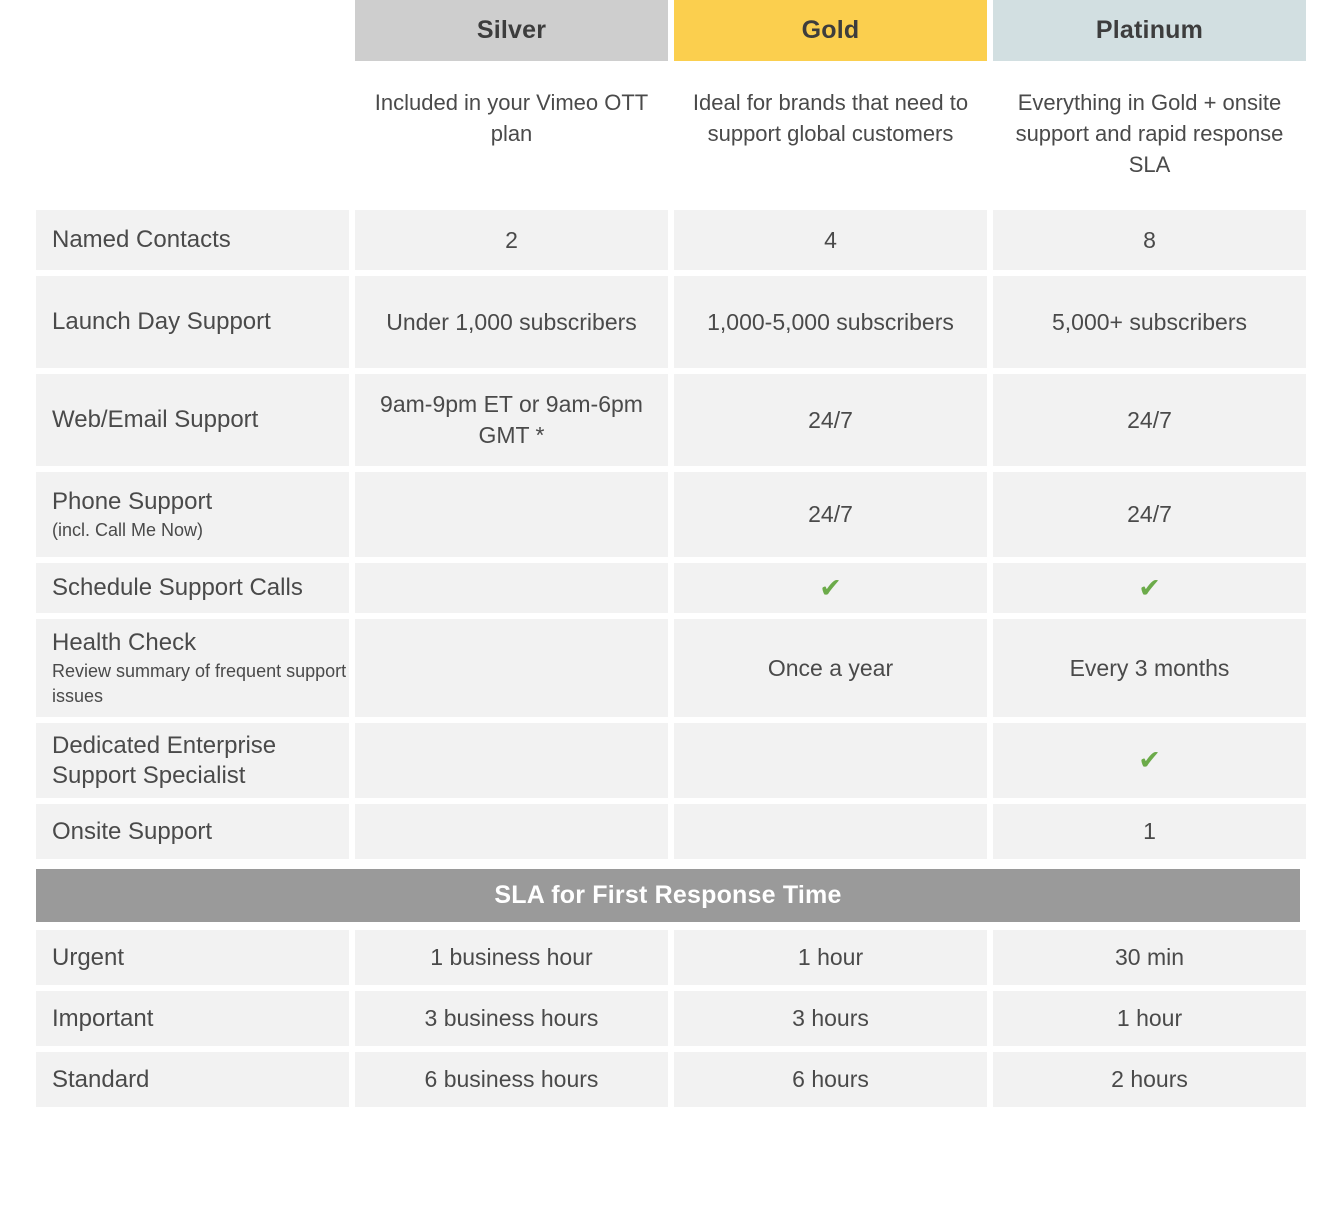 The width and height of the screenshot is (1325, 1219). What do you see at coordinates (101, 1079) in the screenshot?
I see `sla-label-text: Standard` at bounding box center [101, 1079].